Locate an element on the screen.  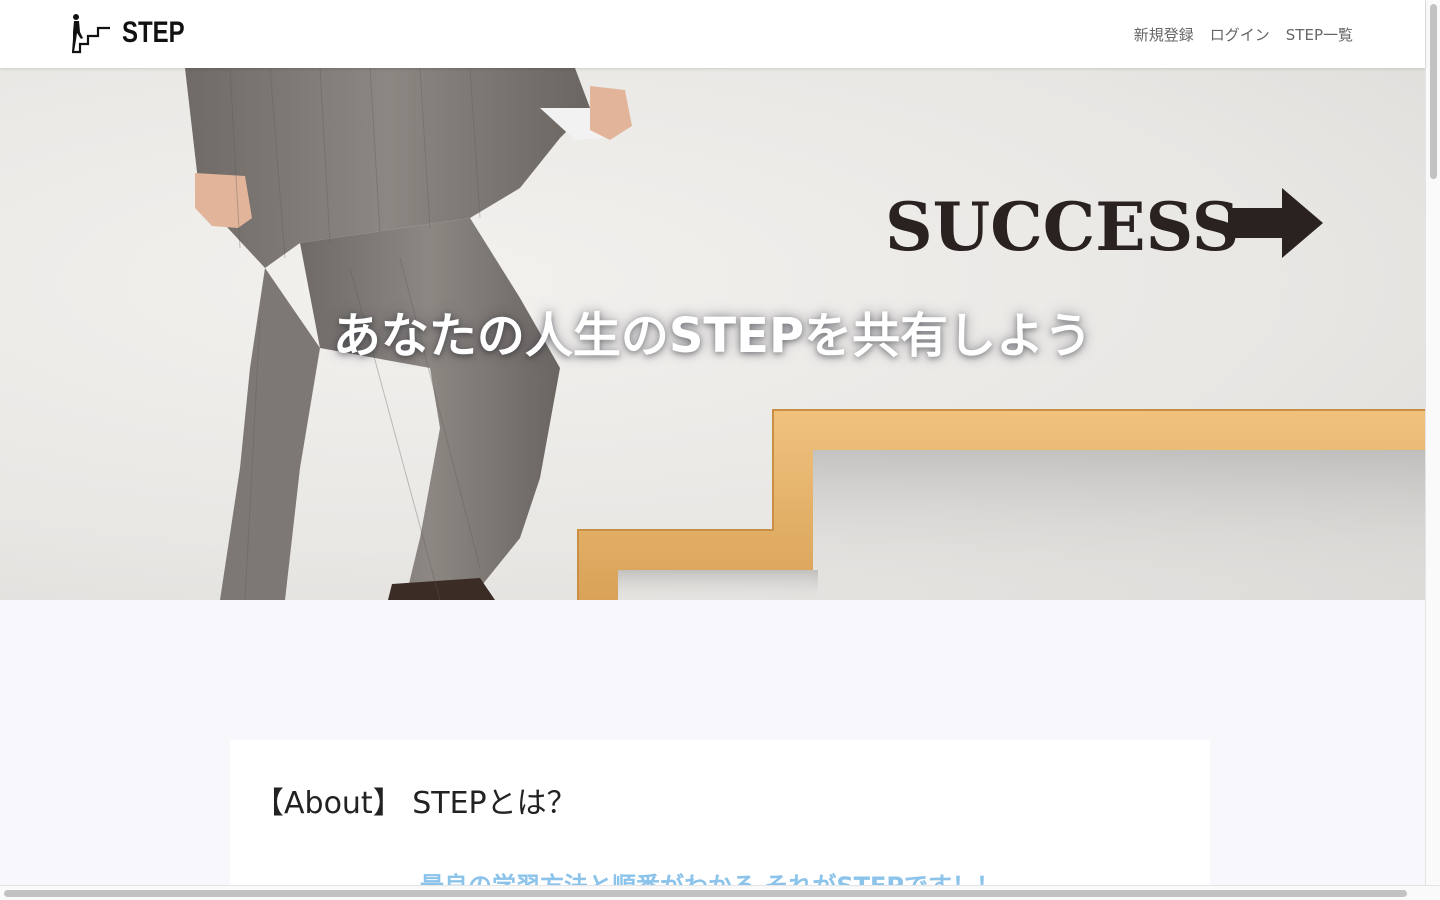
hero-title: あなたの人生のSTEPを共有しよう is located at coordinates (712, 336).